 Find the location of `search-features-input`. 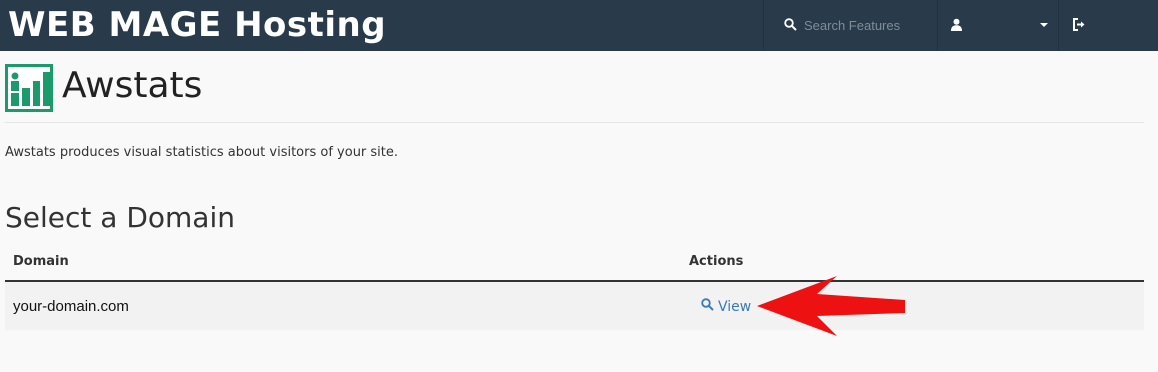

search-features-input is located at coordinates (868, 25).